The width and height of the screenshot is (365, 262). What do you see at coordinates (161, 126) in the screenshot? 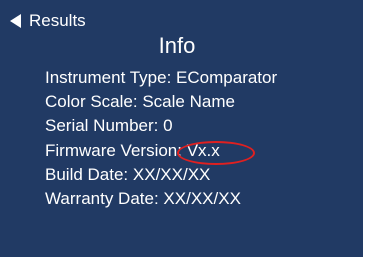
I see `serial-number-row: Serial Number: 0` at bounding box center [161, 126].